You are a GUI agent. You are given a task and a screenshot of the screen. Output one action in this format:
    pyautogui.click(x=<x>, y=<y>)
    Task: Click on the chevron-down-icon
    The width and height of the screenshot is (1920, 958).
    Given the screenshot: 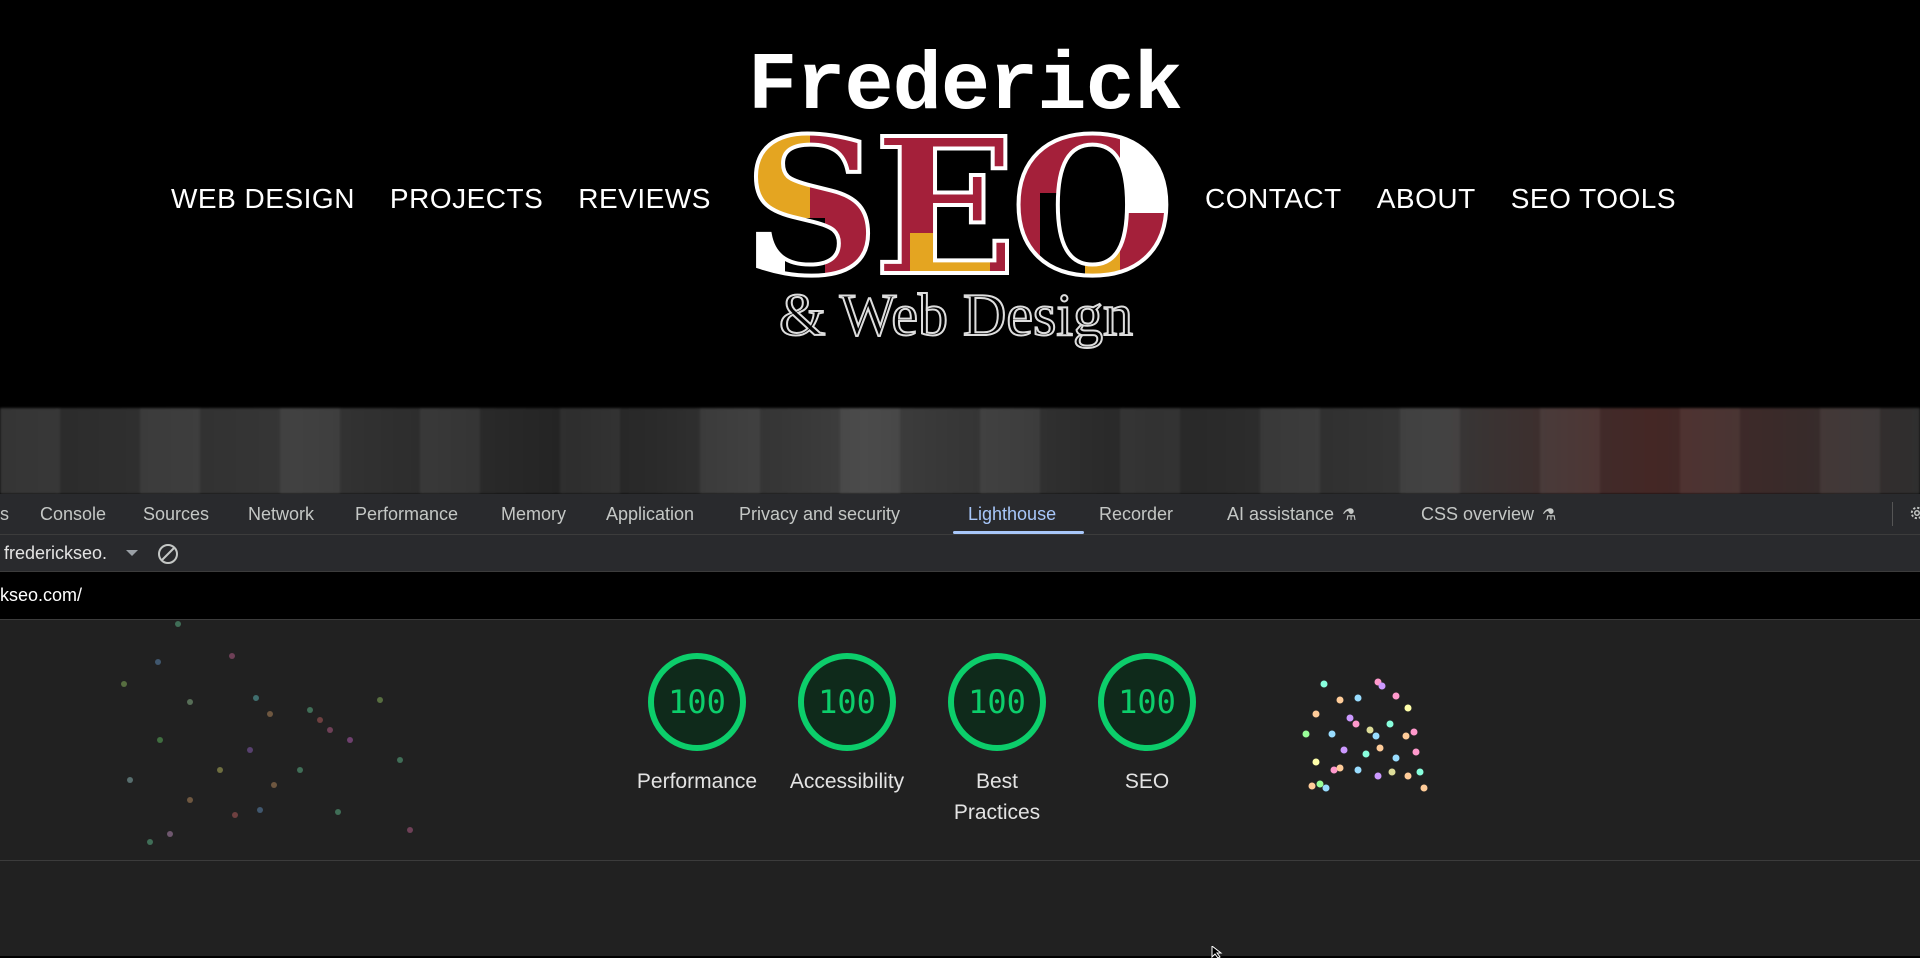 What is the action you would take?
    pyautogui.click(x=132, y=553)
    